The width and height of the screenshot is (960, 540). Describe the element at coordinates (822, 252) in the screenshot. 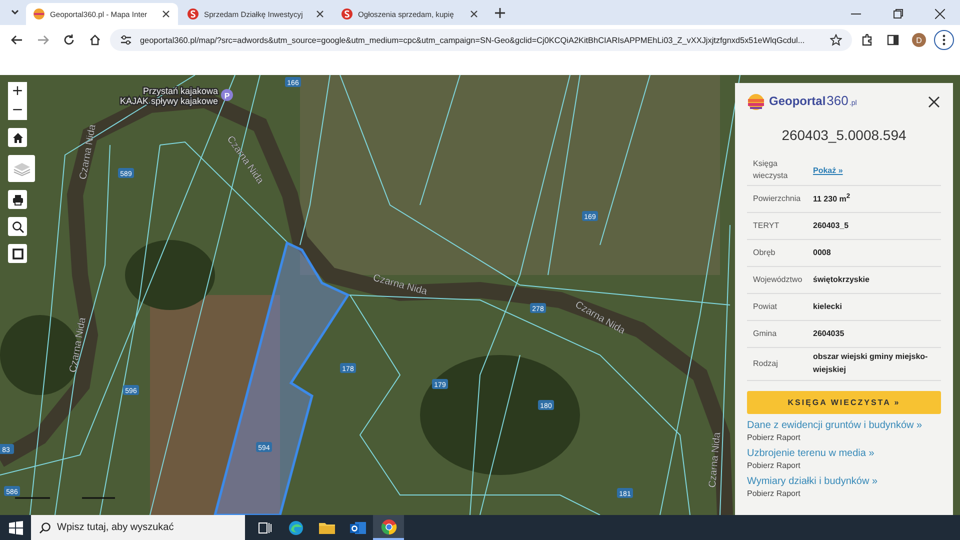

I see `attribute-value: 0008` at that location.